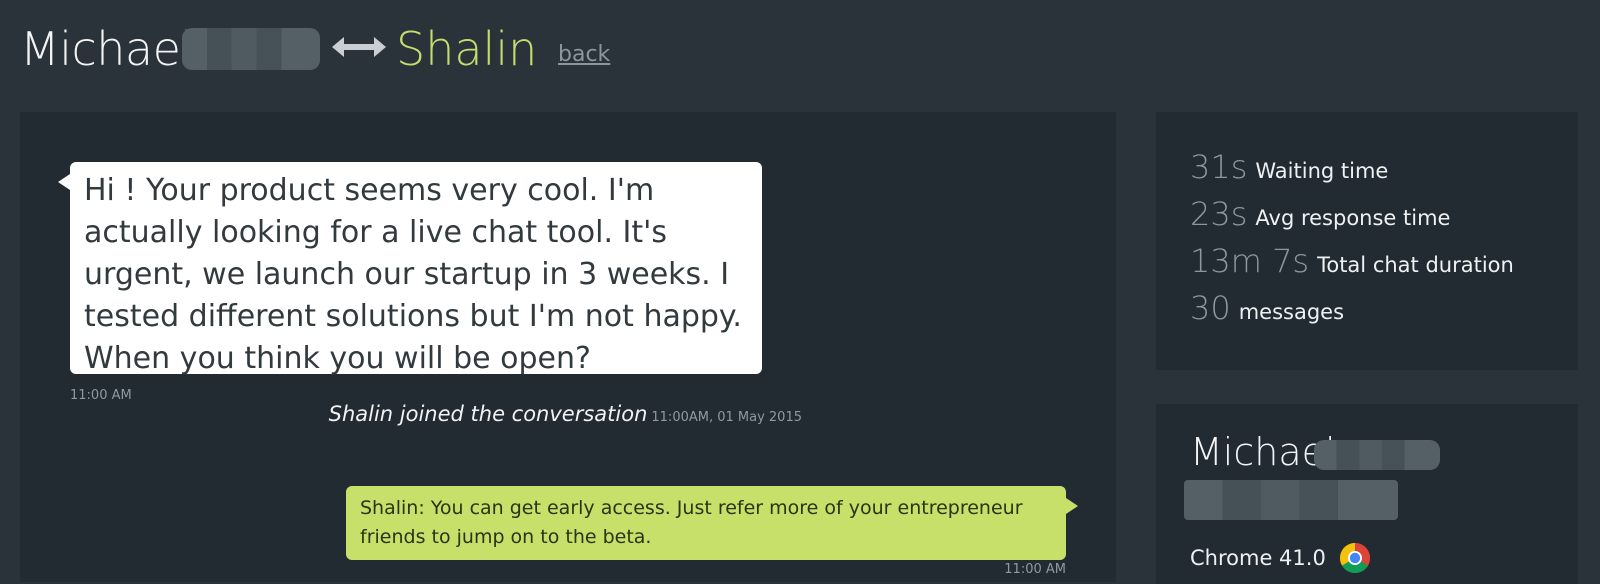 This screenshot has width=1600, height=584. I want to click on stat-label: Avg response time, so click(1353, 218).